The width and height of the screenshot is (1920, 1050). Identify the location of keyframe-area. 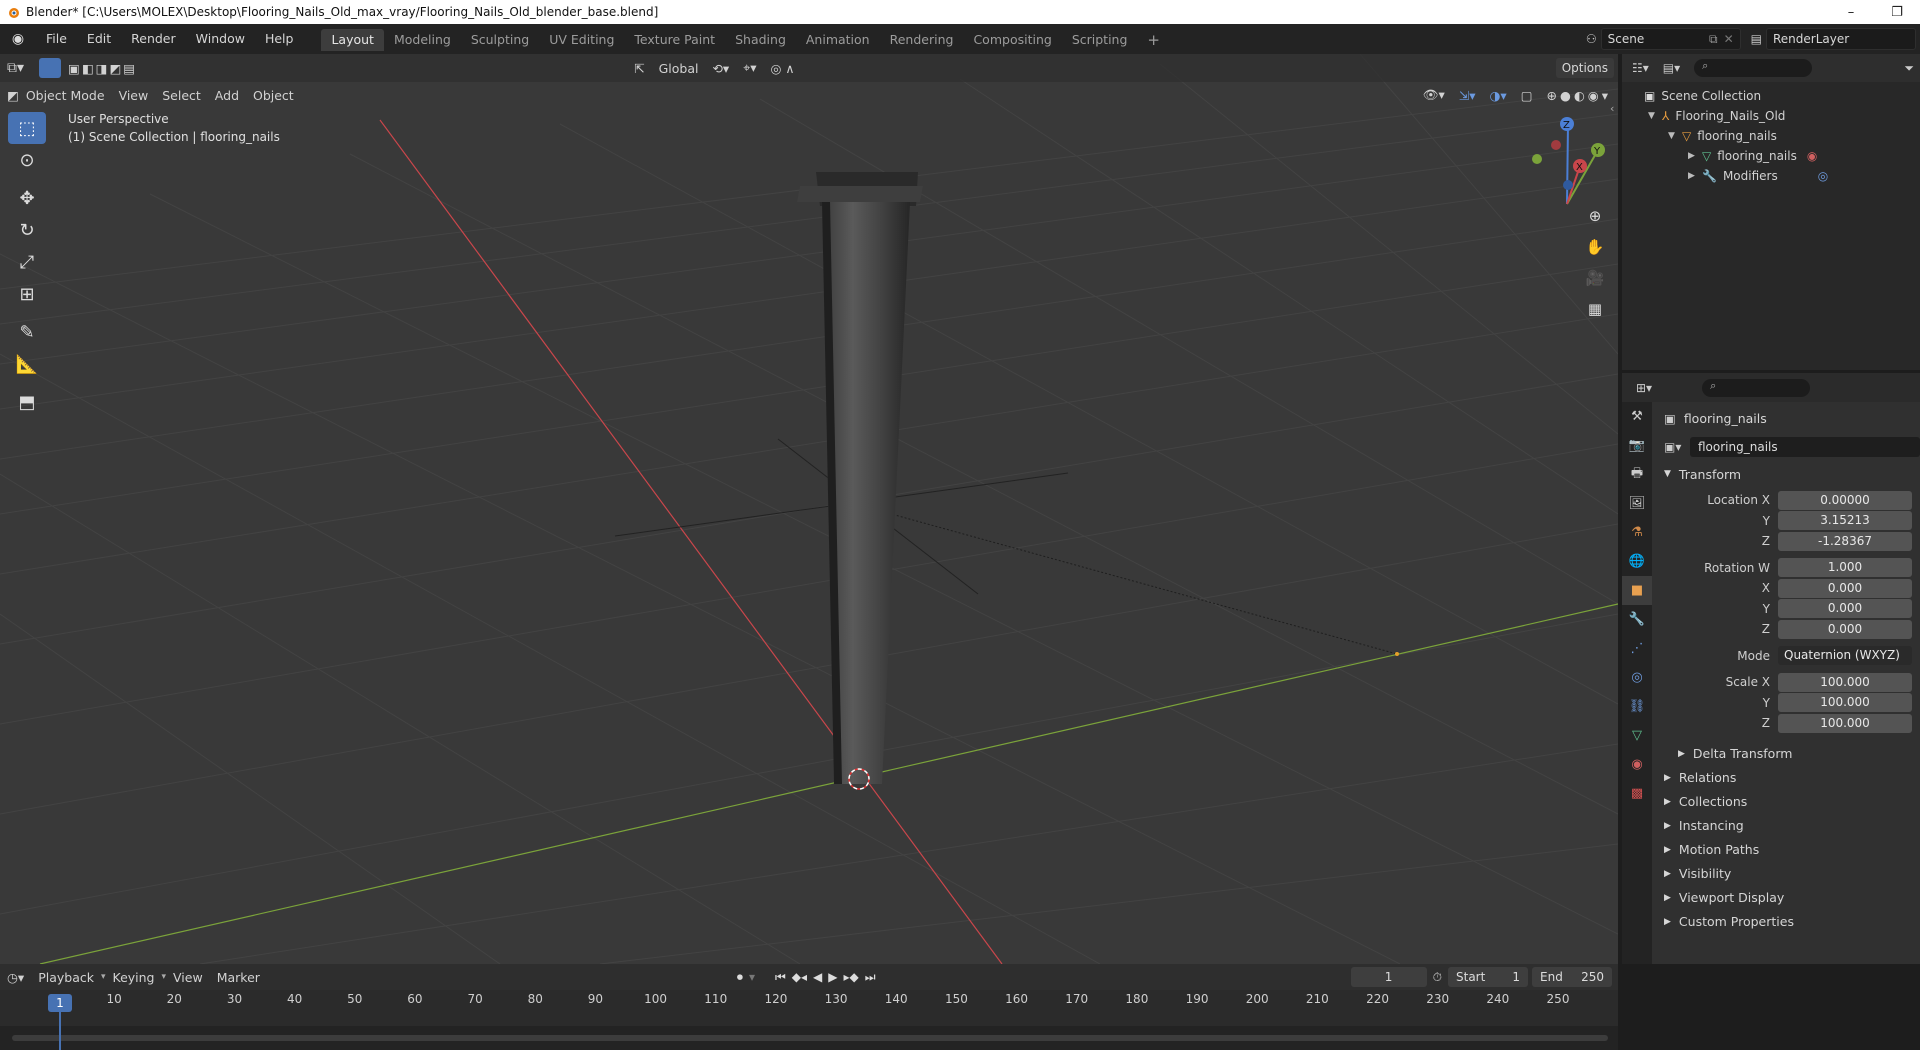
(809, 1038).